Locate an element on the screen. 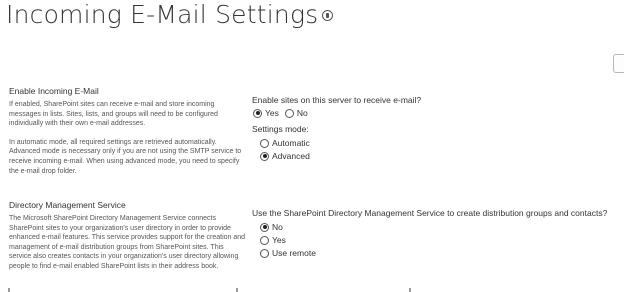 The height and width of the screenshot is (292, 624). page-title: Incoming E-Mail Settings is located at coordinates (170, 15).